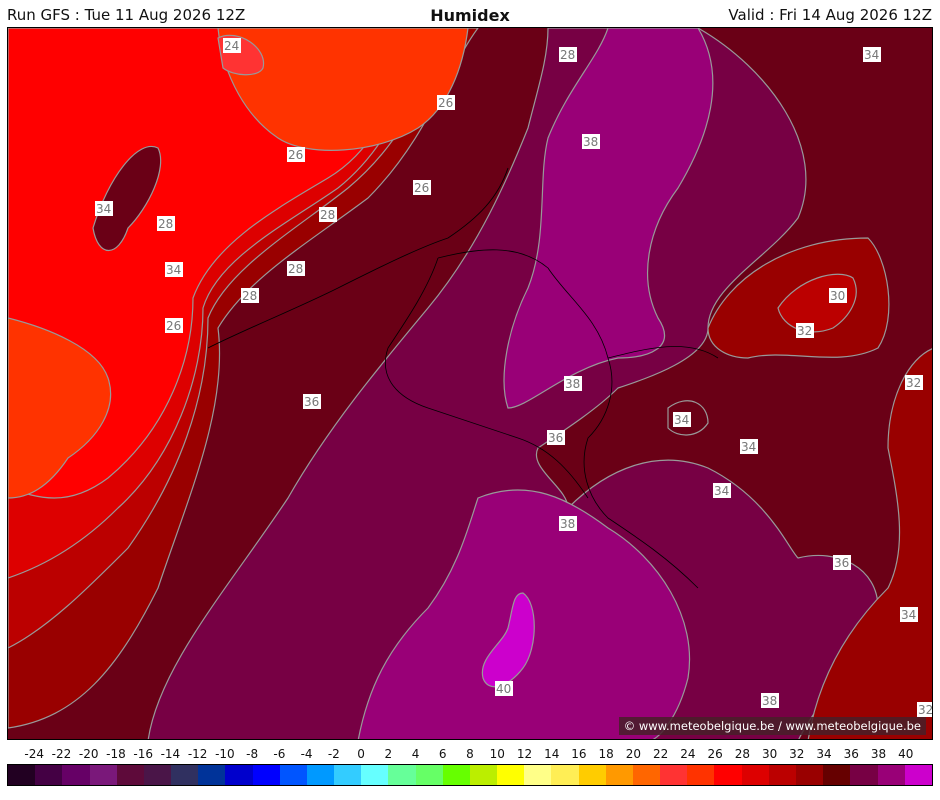  I want to click on legend-tick-label: 4, so click(415, 754).